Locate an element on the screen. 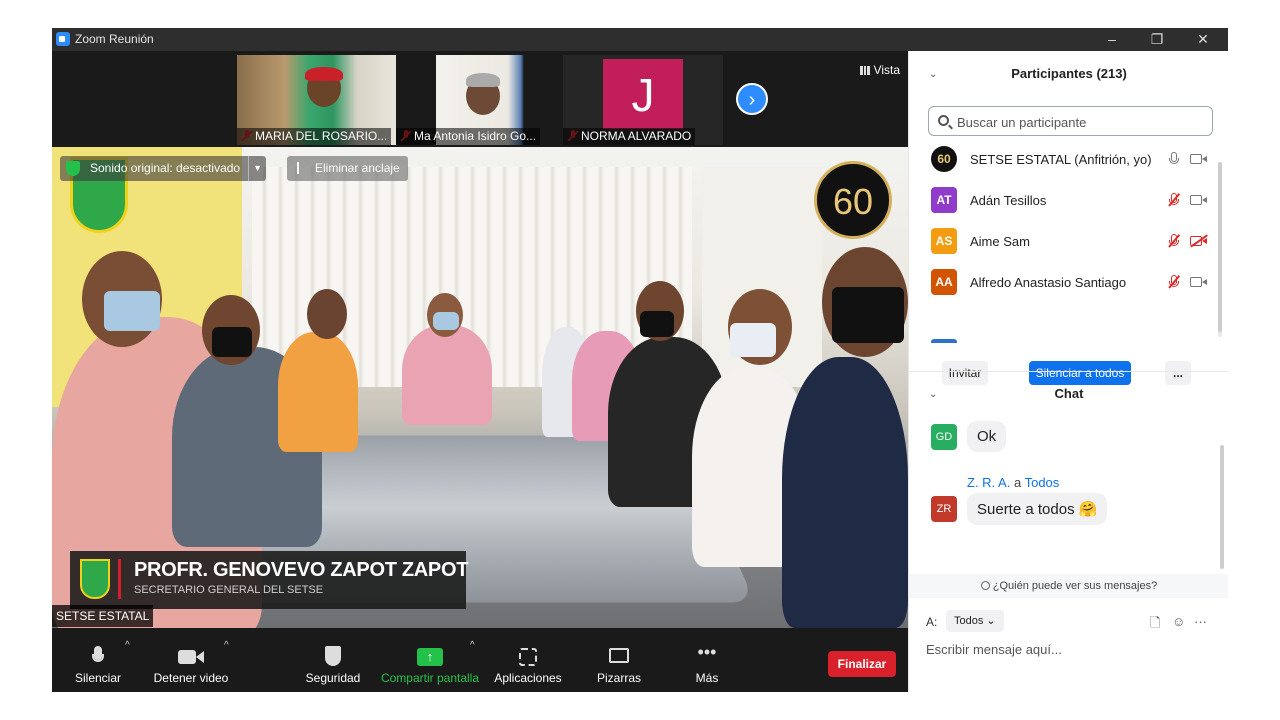  chat-sender-line: Z. R. A. a Todos is located at coordinates (1013, 482).